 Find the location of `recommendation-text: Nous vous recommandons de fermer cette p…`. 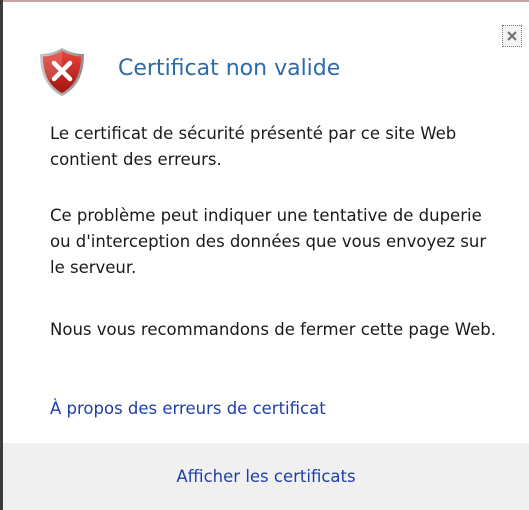

recommendation-text: Nous vous recommandons de fermer cette p… is located at coordinates (273, 329).